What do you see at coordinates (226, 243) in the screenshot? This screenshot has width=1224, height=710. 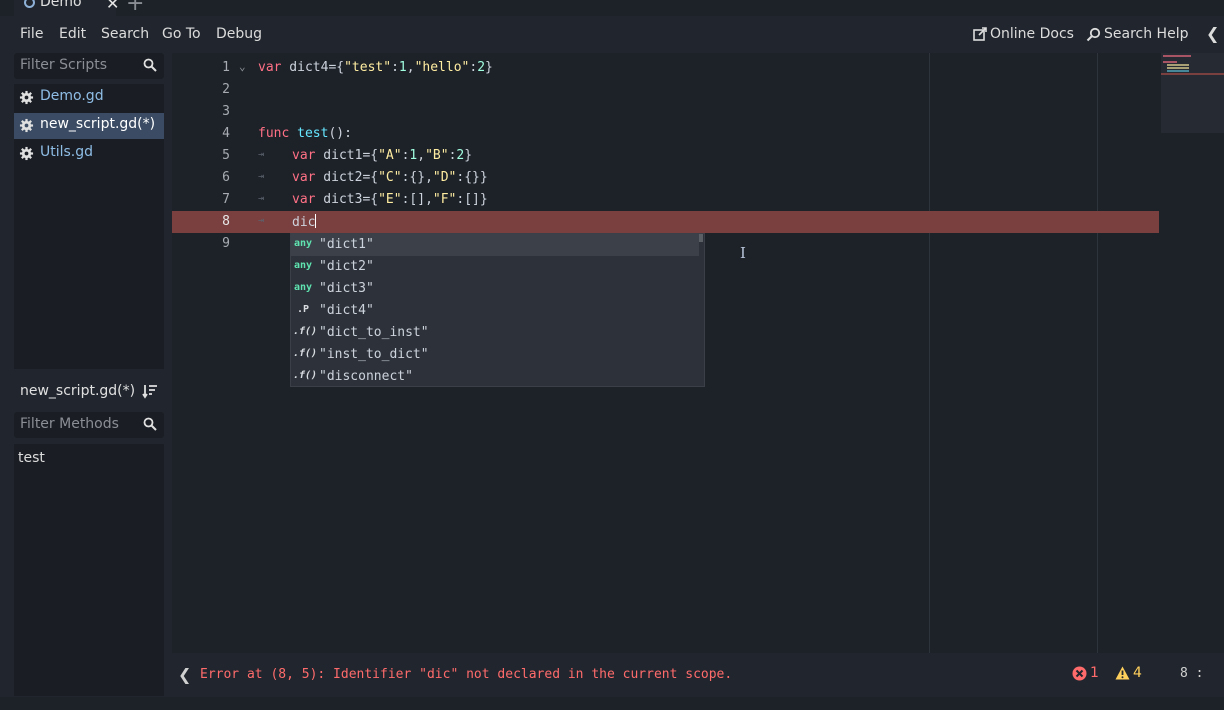 I see `line-number: 9` at bounding box center [226, 243].